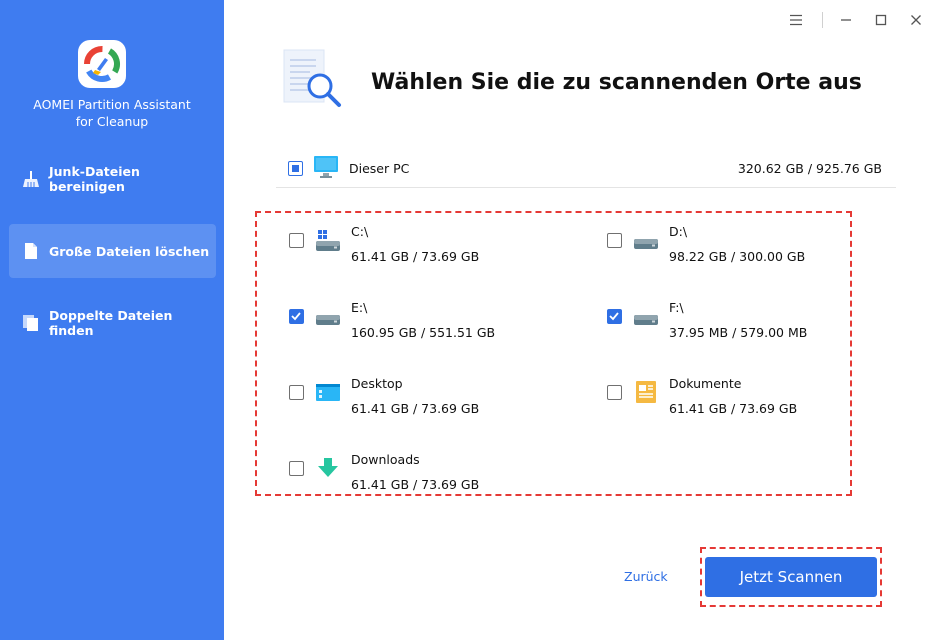  Describe the element at coordinates (796, 20) in the screenshot. I see `menu-icon` at that location.